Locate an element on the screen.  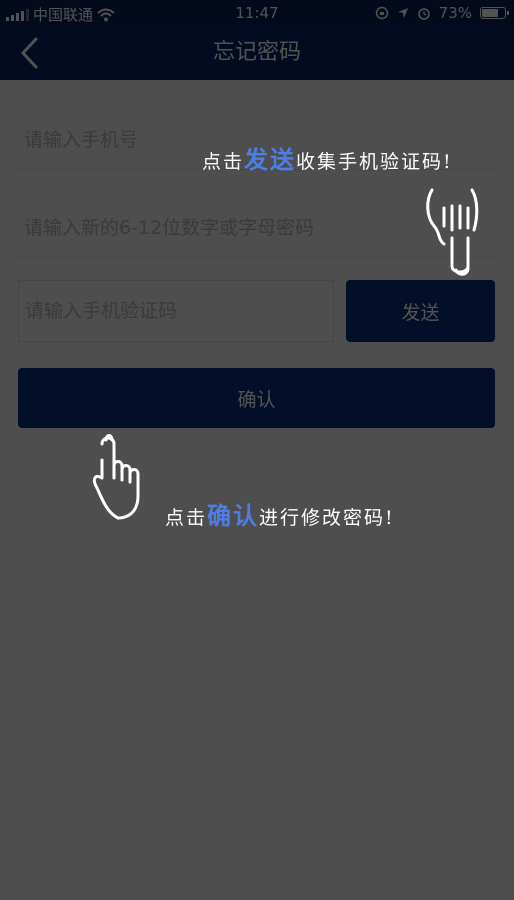
location-arrow-icon is located at coordinates (402, 13).